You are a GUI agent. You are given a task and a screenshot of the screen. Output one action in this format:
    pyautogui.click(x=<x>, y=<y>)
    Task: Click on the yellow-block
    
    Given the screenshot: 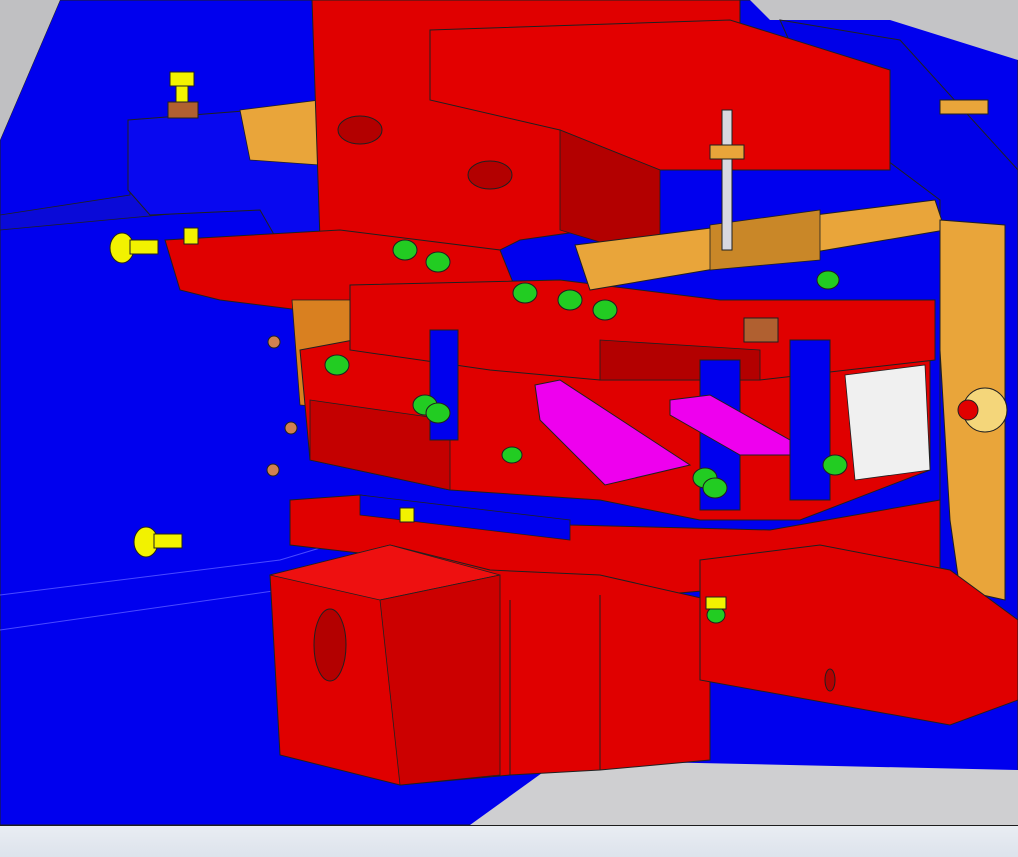 What is the action you would take?
    pyautogui.click(x=407, y=515)
    